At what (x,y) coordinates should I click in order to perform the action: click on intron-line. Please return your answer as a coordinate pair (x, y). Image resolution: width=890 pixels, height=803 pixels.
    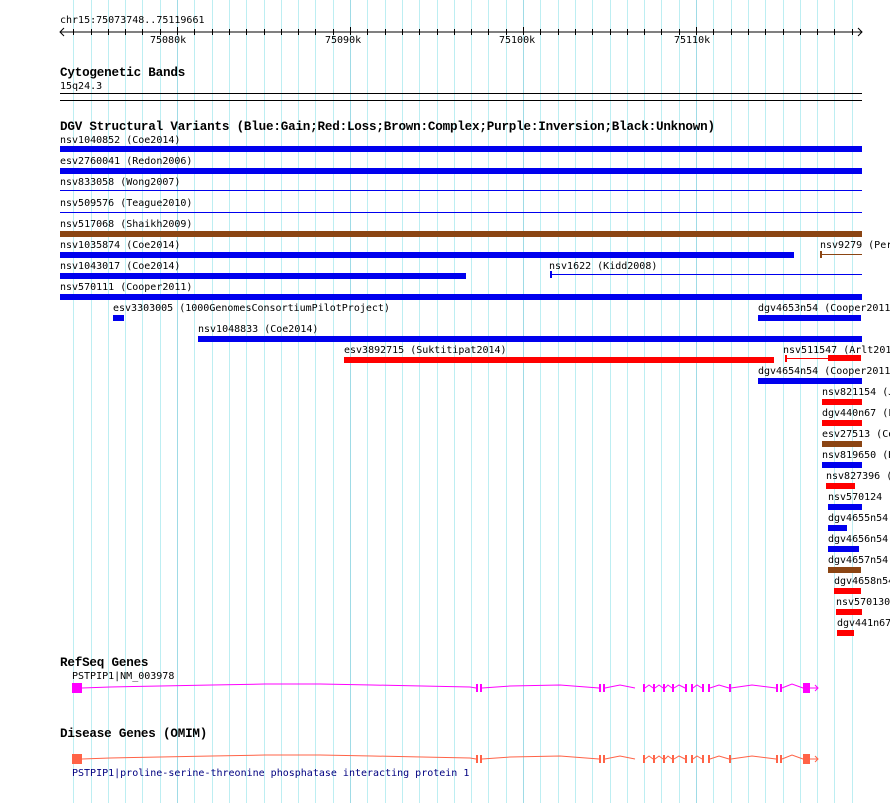
    Looking at the image, I should click on (450, 758).